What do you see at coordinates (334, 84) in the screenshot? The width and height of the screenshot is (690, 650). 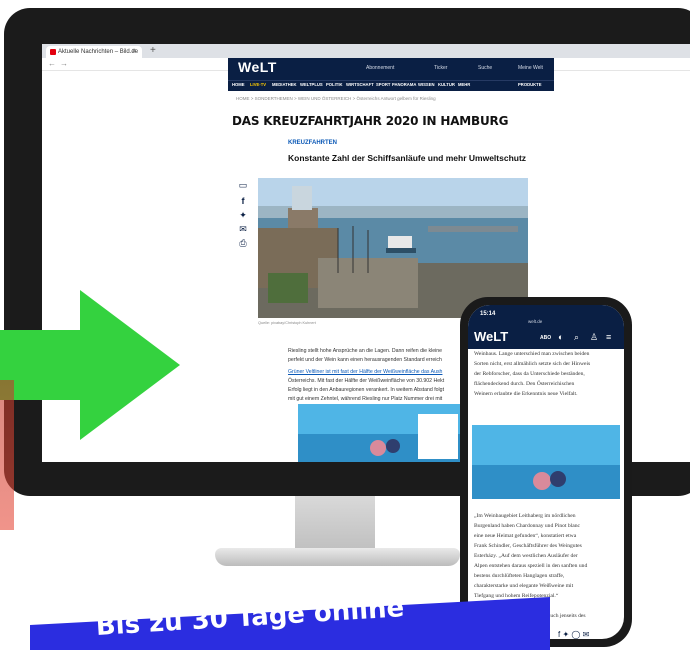 I see `nav-politik: POLITIK` at bounding box center [334, 84].